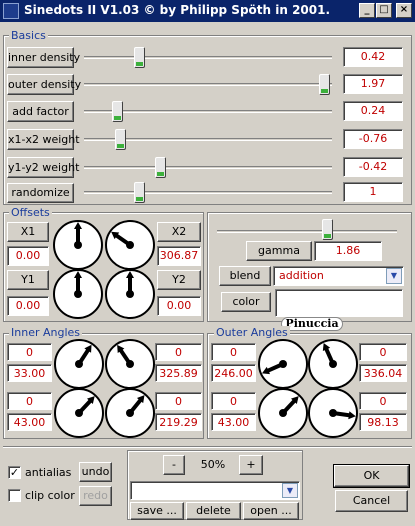  What do you see at coordinates (373, 192) in the screenshot?
I see `randomize-value-field: 1` at bounding box center [373, 192].